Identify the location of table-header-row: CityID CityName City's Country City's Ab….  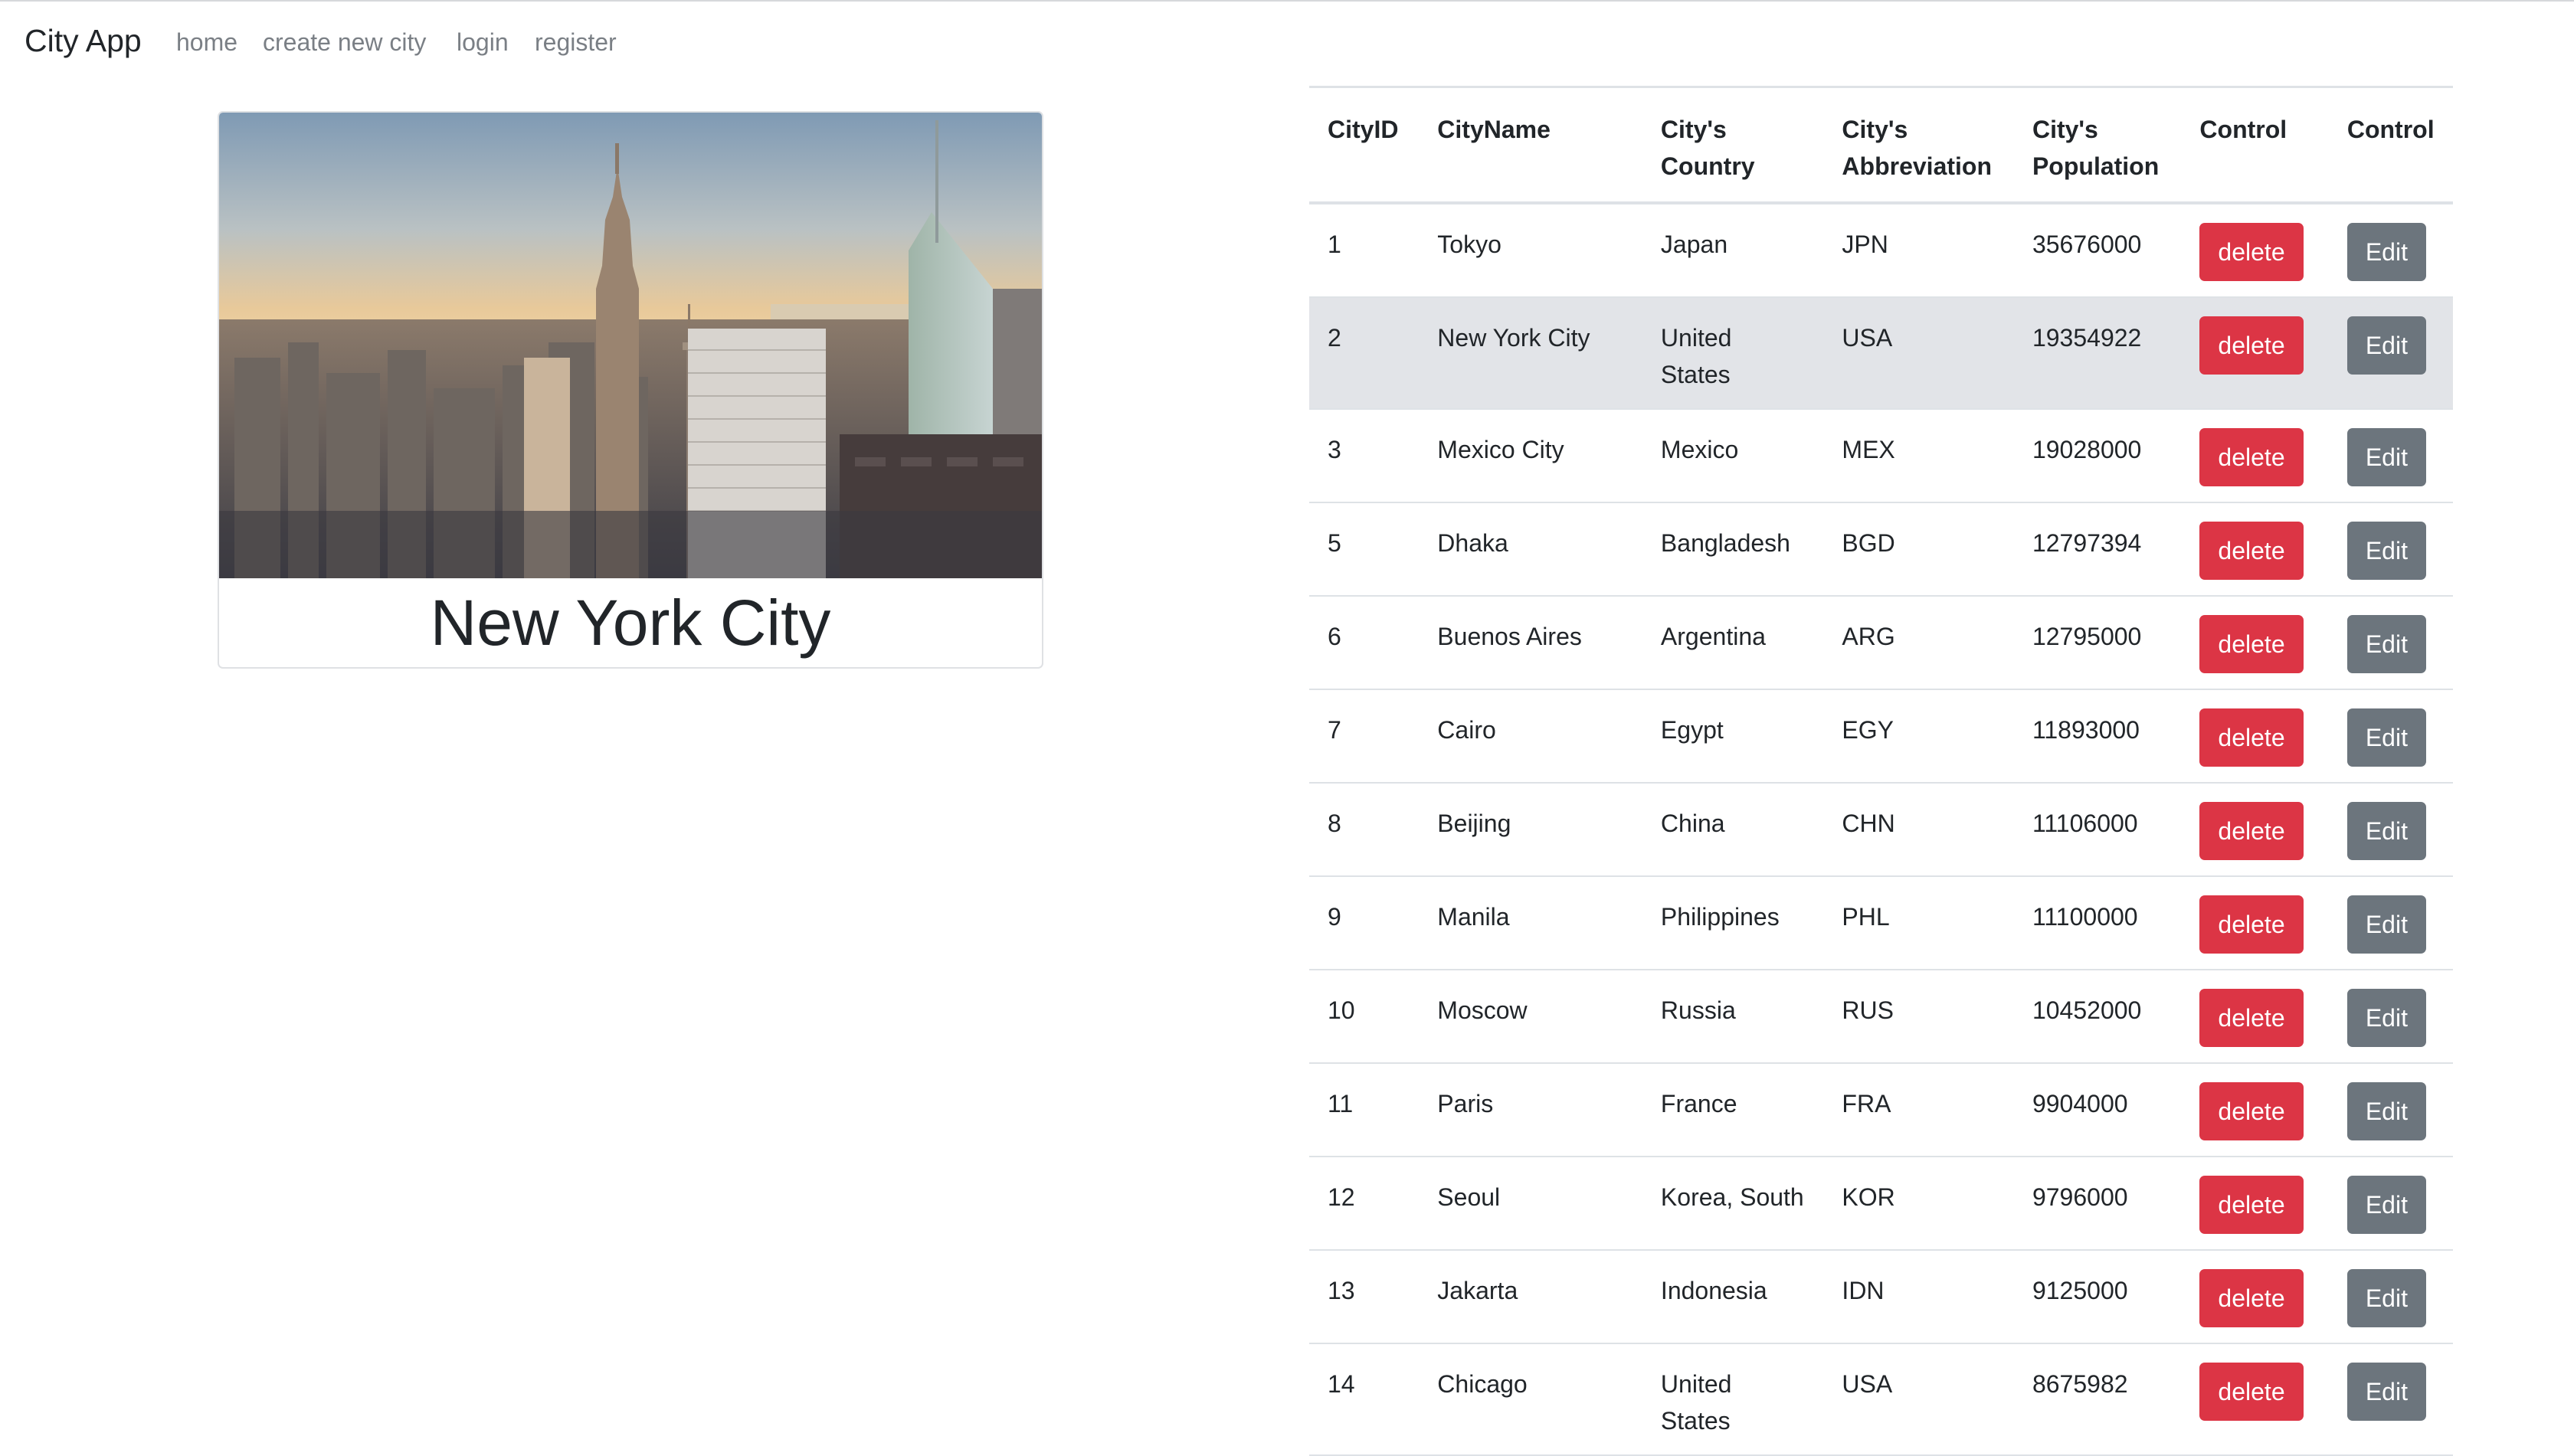
(1881, 145).